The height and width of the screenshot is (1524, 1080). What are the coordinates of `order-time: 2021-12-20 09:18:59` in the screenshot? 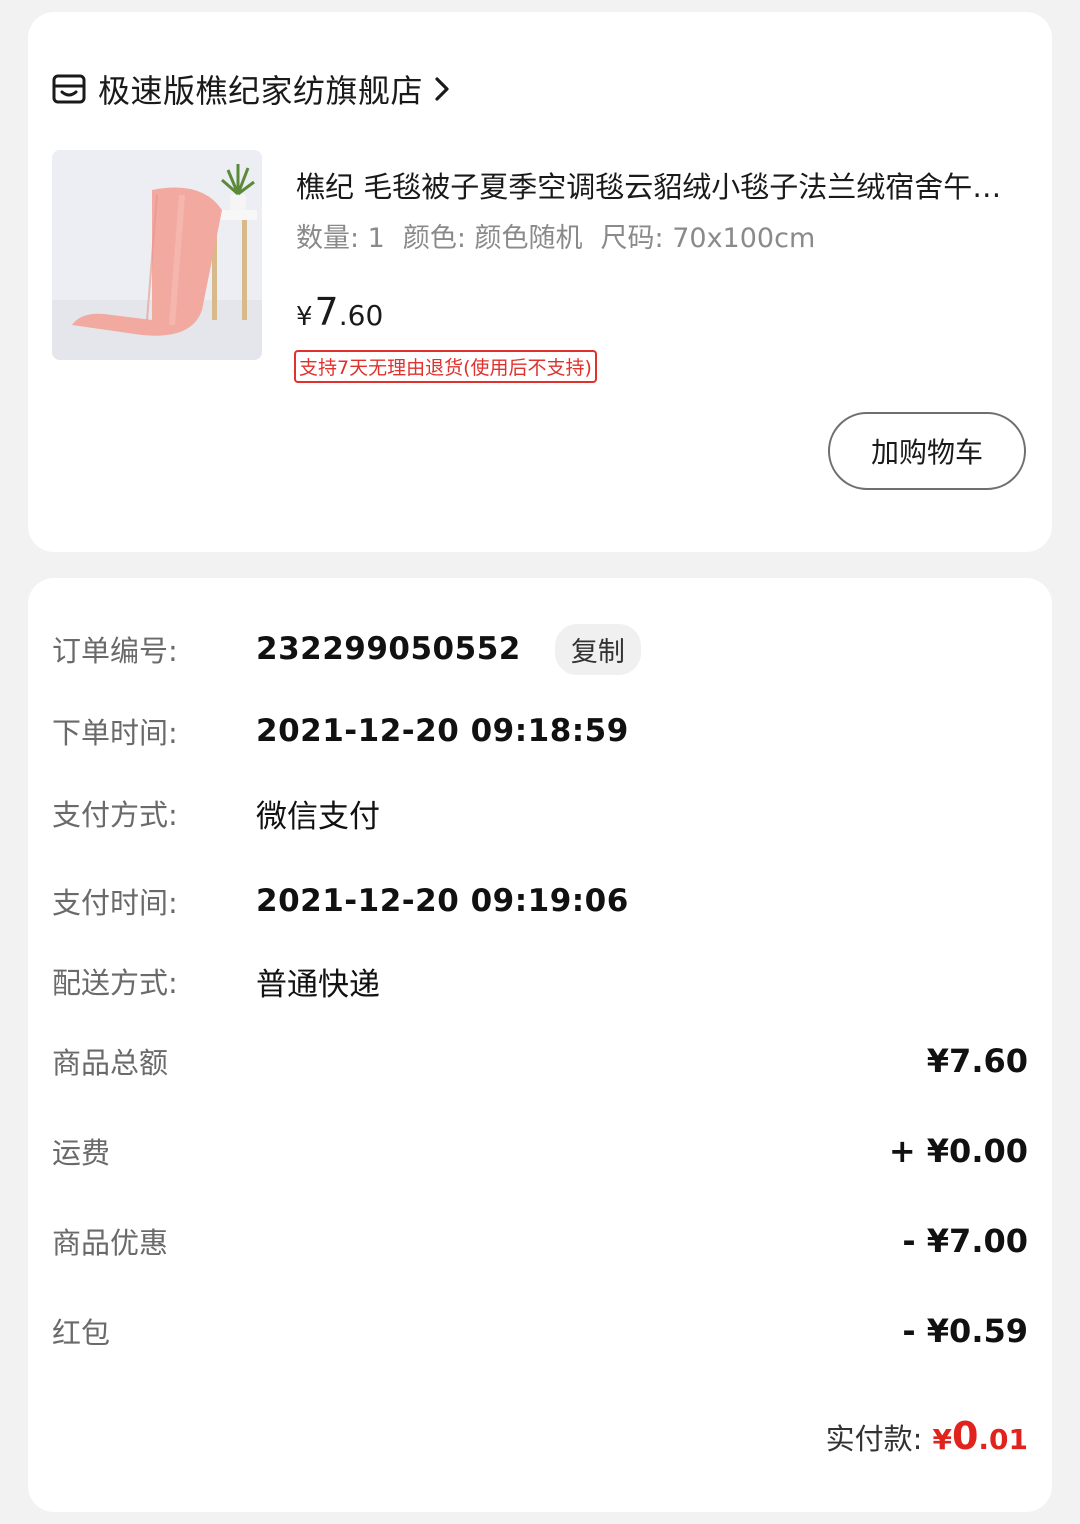 It's located at (442, 731).